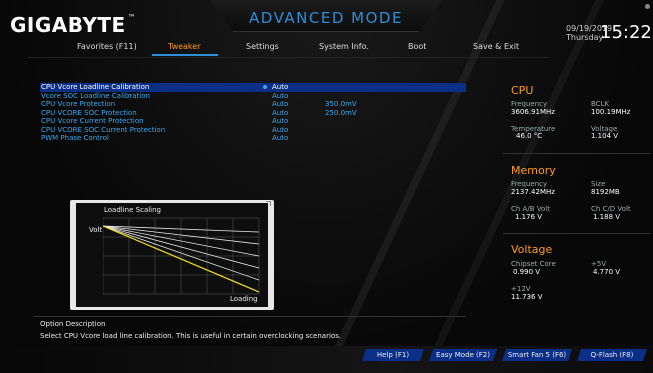 The image size is (653, 373). What do you see at coordinates (253, 104) in the screenshot?
I see `setting-cpu-vcore-protection: CPU Vcore Protection Auto 350.0mV` at bounding box center [253, 104].